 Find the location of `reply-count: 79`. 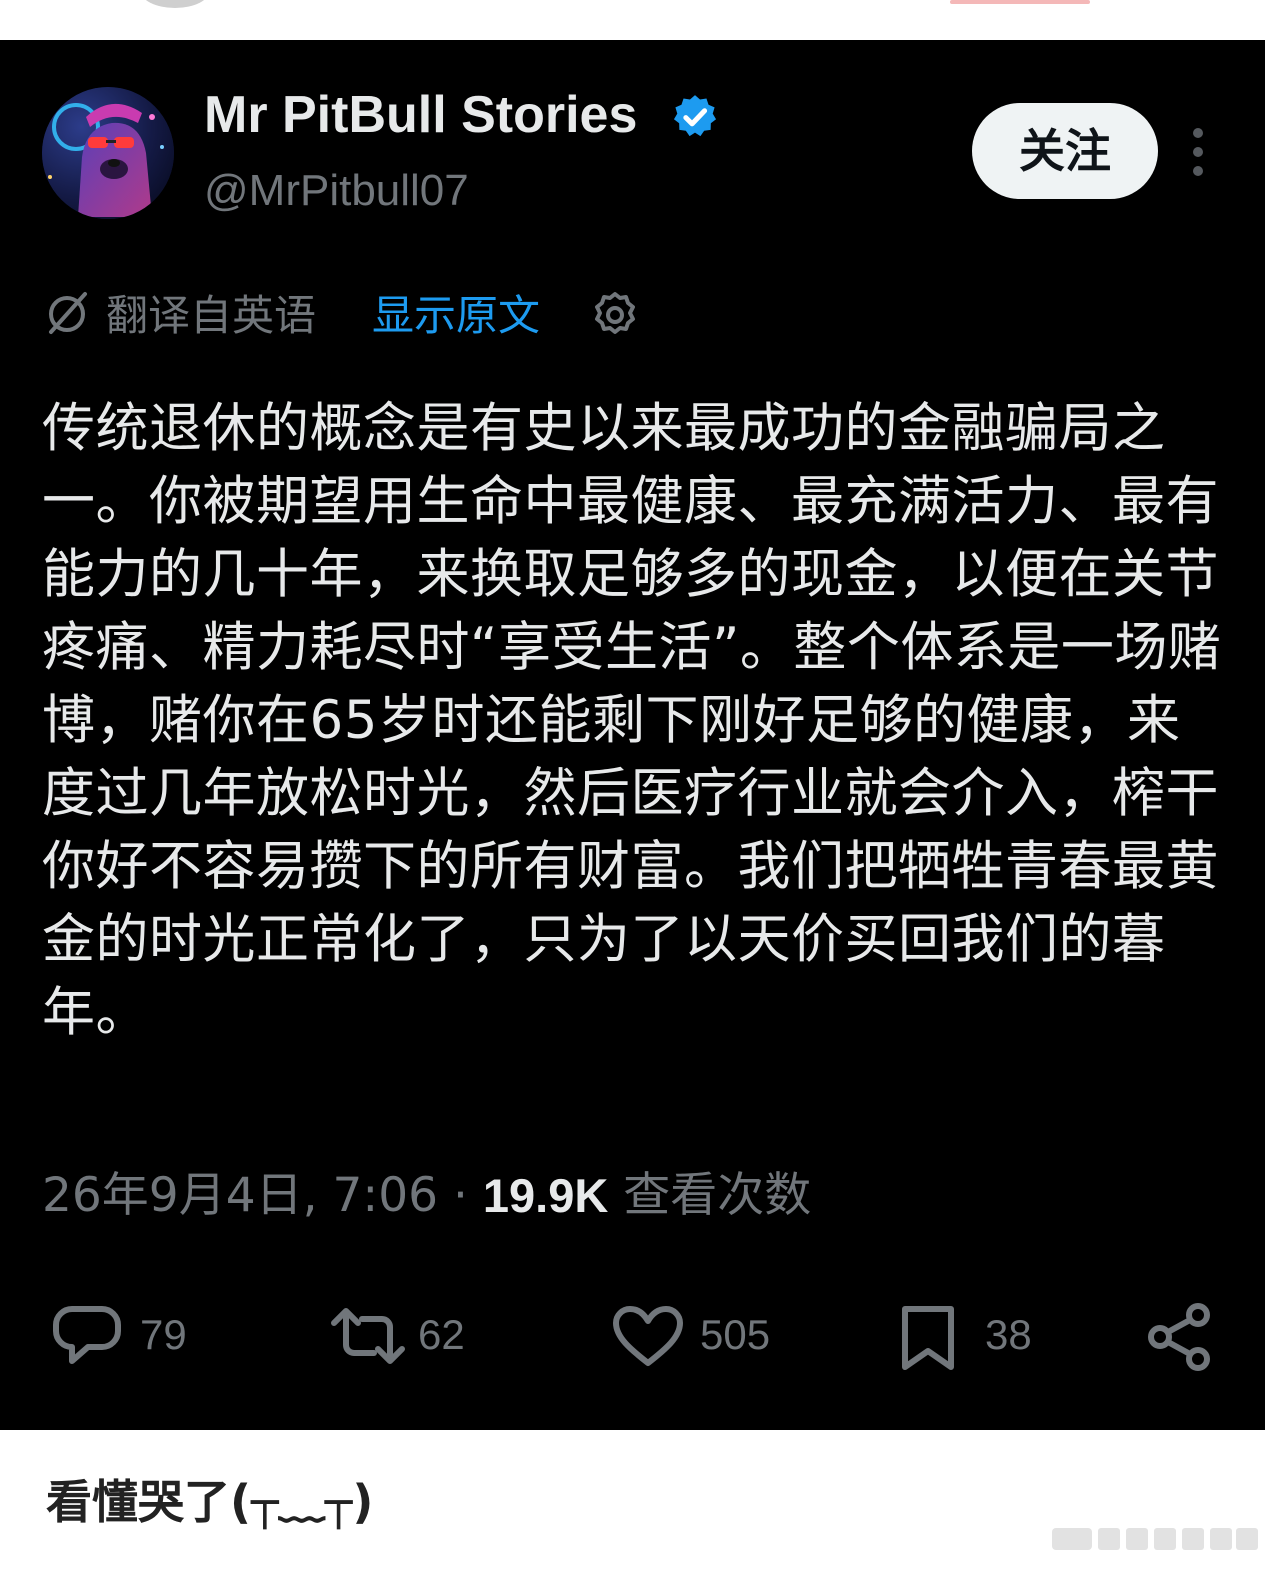

reply-count: 79 is located at coordinates (163, 1334).